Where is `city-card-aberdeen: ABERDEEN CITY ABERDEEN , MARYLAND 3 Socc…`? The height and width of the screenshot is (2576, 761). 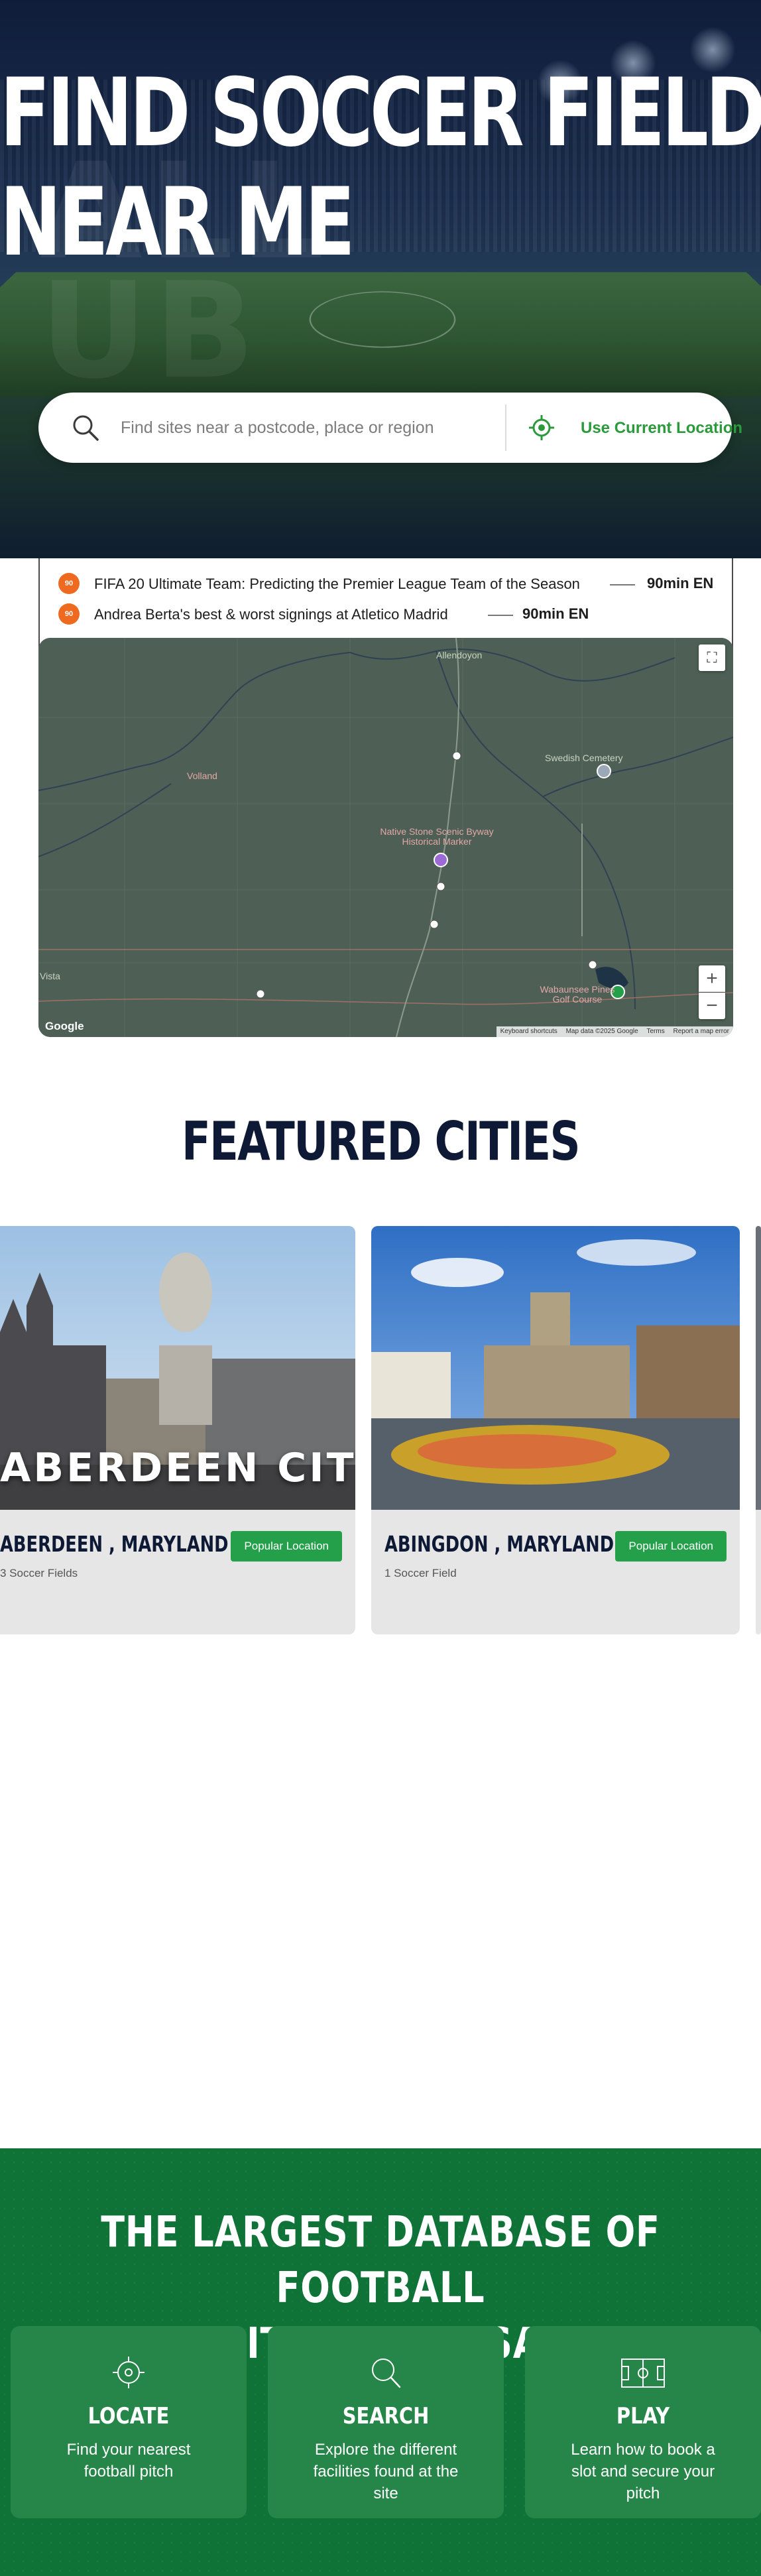
city-card-aberdeen: ABERDEEN CITY ABERDEEN , MARYLAND 3 Socc… is located at coordinates (178, 1430).